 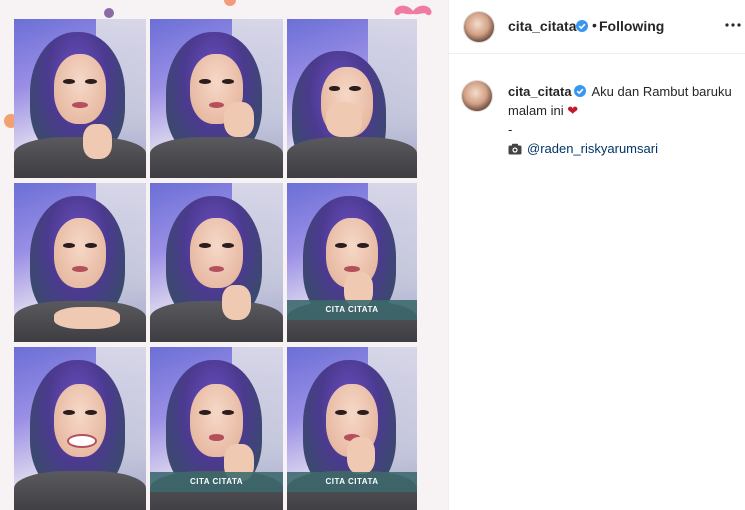 What do you see at coordinates (542, 26) in the screenshot?
I see `header-username: cita_citata` at bounding box center [542, 26].